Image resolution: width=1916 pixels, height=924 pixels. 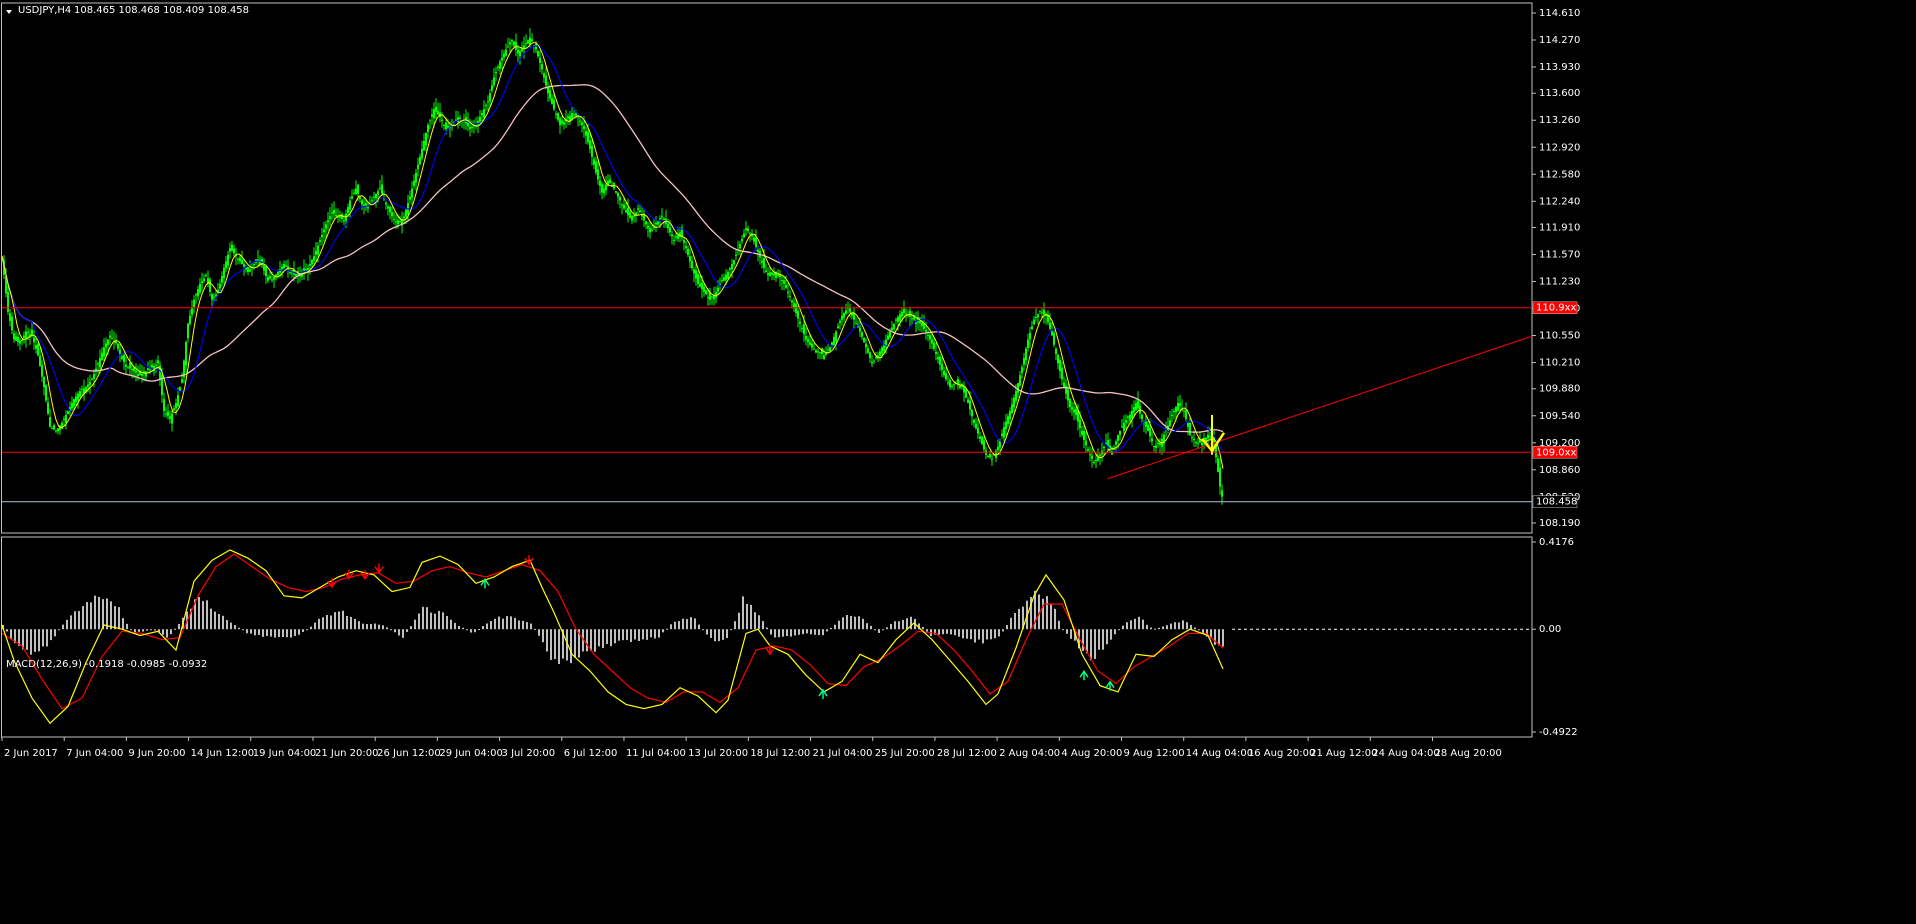 What do you see at coordinates (1556, 308) in the screenshot?
I see `price-tag-label: 110.9xx` at bounding box center [1556, 308].